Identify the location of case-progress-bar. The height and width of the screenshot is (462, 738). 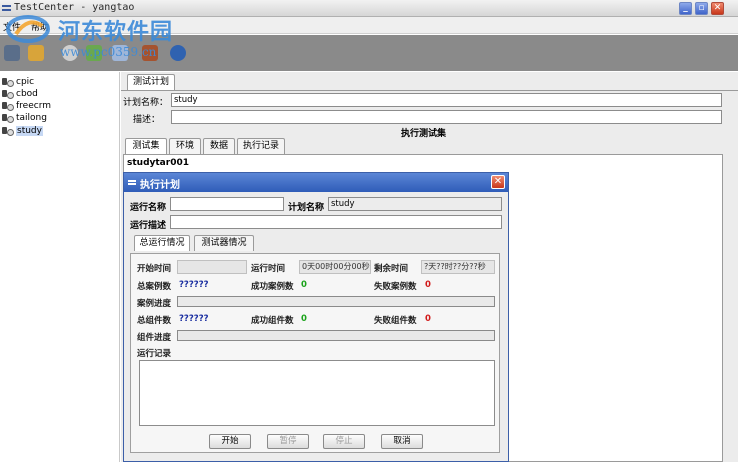
(336, 301).